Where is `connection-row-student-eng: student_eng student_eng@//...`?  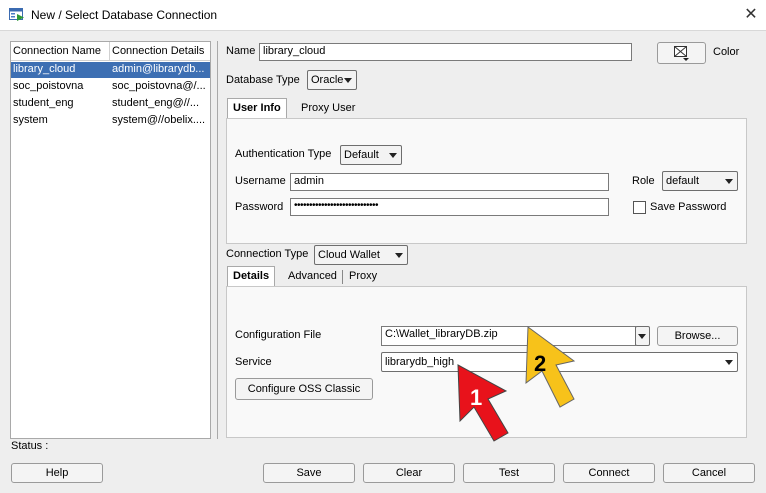 connection-row-student-eng: student_eng student_eng@//... is located at coordinates (110, 104).